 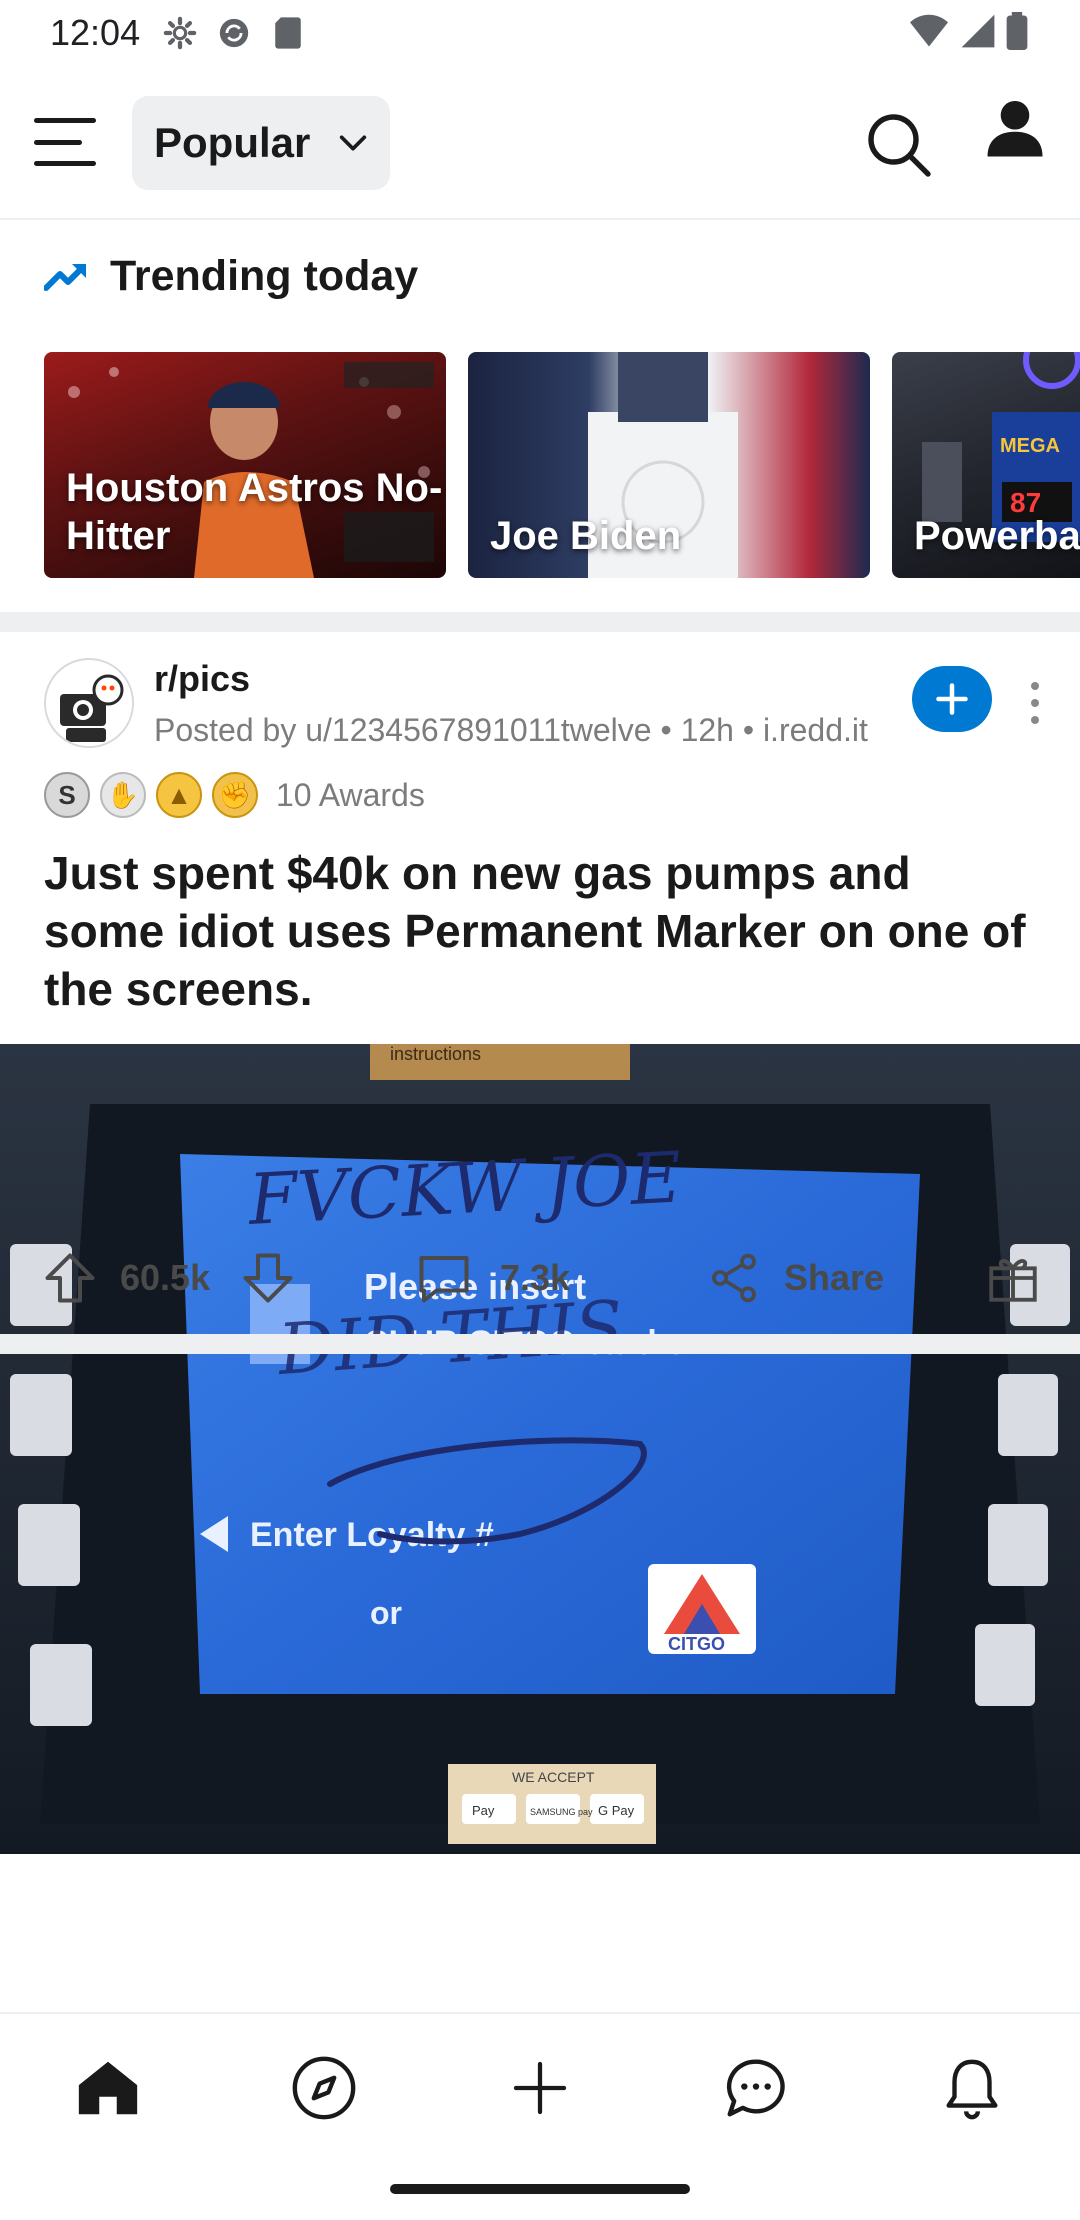 What do you see at coordinates (288, 33) in the screenshot?
I see `sd-card-status-icon` at bounding box center [288, 33].